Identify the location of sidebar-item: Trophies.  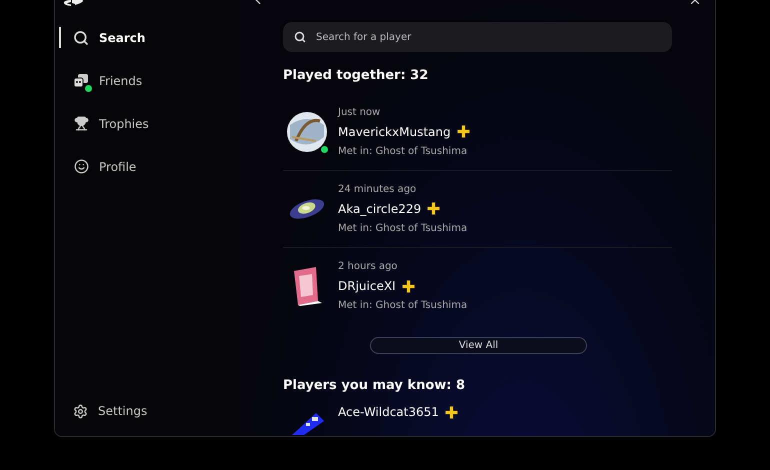
(148, 123).